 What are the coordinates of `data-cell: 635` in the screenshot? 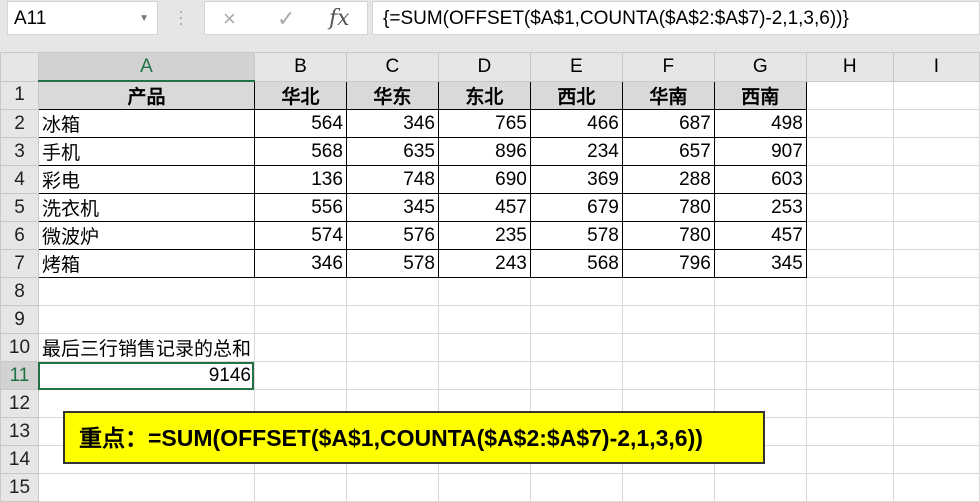 It's located at (392, 151).